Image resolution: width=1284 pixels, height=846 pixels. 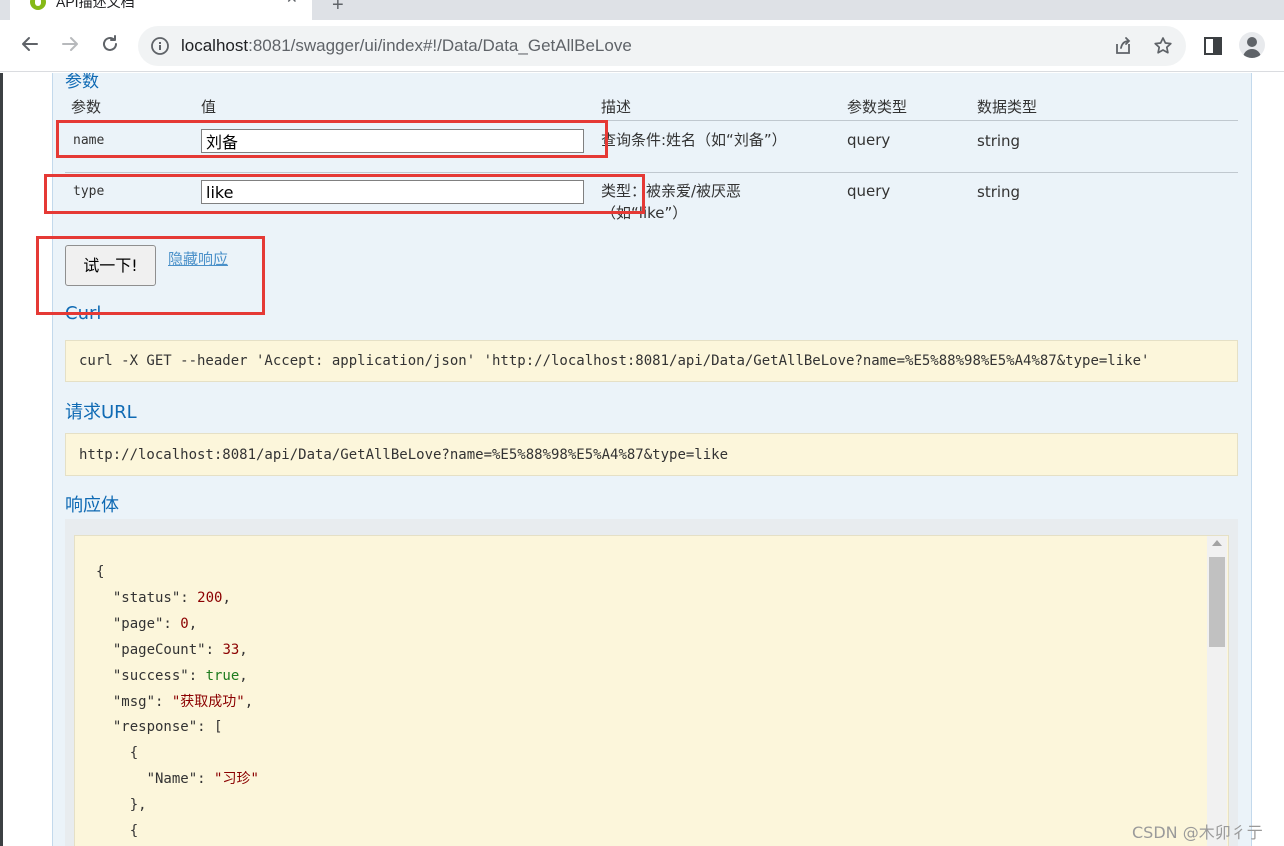 What do you see at coordinates (1217, 691) in the screenshot?
I see `response-scrollbar` at bounding box center [1217, 691].